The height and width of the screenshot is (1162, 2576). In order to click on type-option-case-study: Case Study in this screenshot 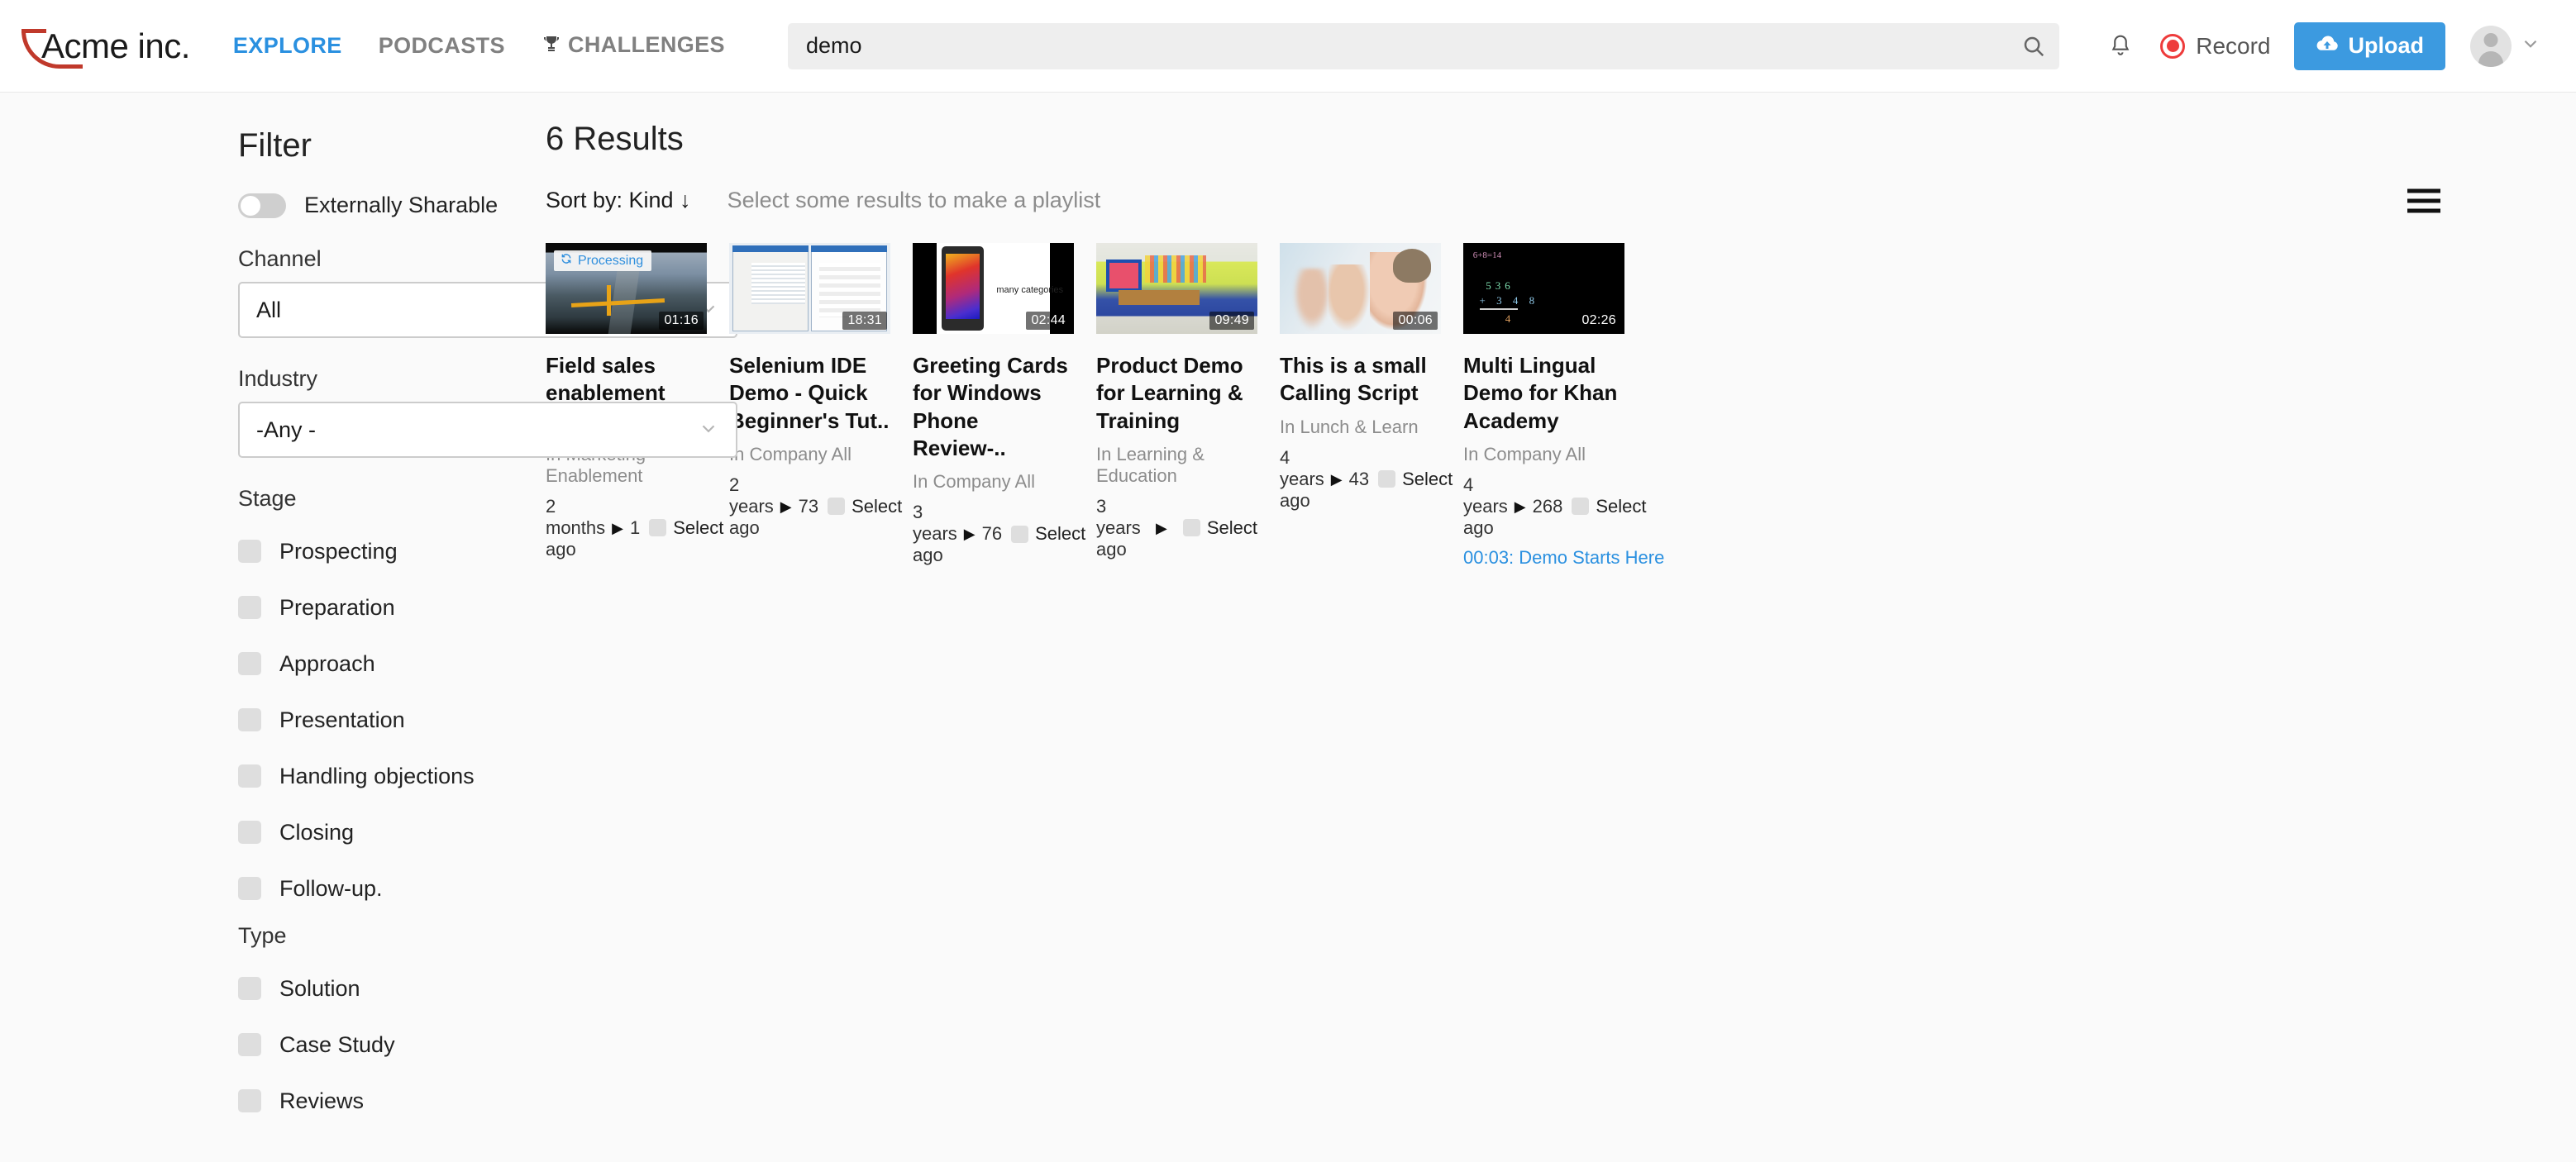, I will do `click(392, 1045)`.